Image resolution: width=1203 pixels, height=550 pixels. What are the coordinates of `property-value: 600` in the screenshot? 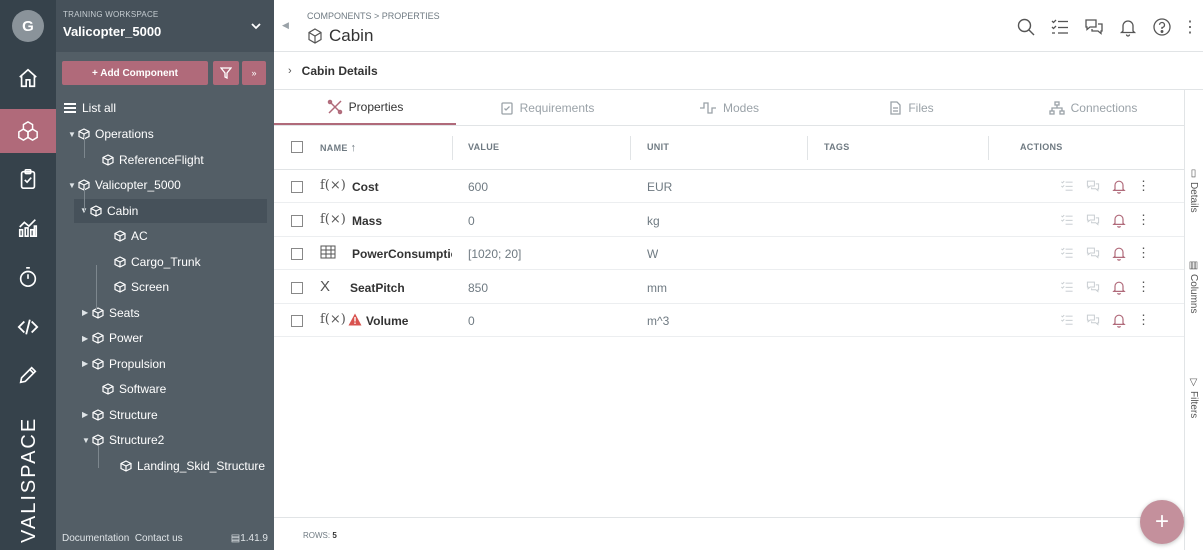 It's located at (478, 187).